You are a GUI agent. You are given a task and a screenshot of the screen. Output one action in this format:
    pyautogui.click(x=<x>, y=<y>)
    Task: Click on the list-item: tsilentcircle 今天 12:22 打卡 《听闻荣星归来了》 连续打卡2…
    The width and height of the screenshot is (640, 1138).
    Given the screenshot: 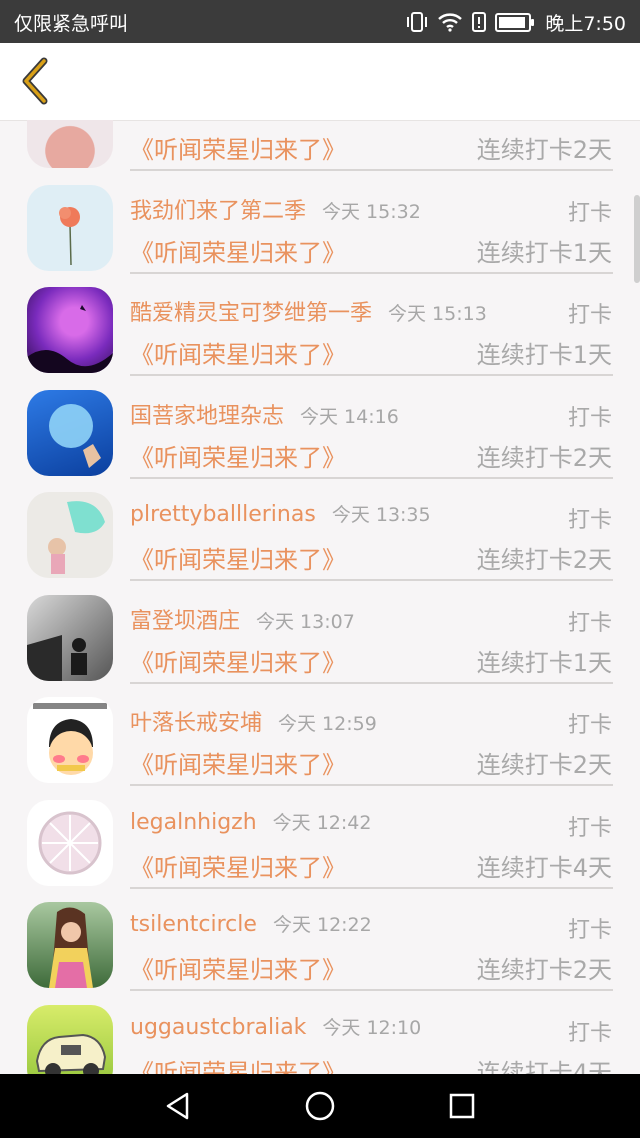 What is the action you would take?
    pyautogui.click(x=320, y=939)
    